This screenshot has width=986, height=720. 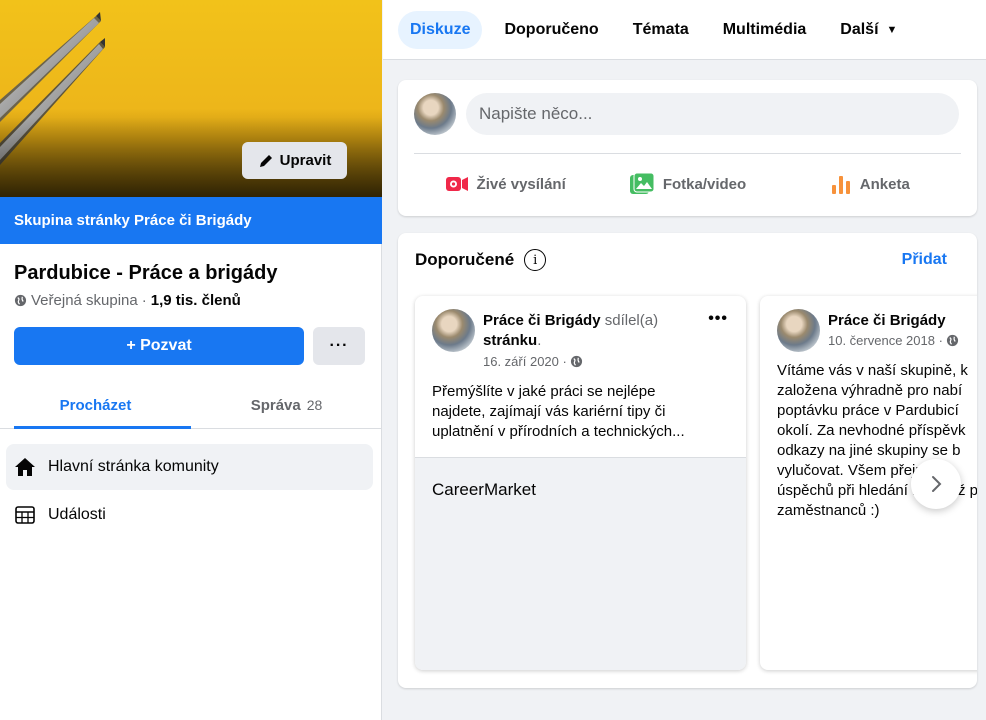 I want to click on tab-manage-count: 28, so click(x=314, y=405).